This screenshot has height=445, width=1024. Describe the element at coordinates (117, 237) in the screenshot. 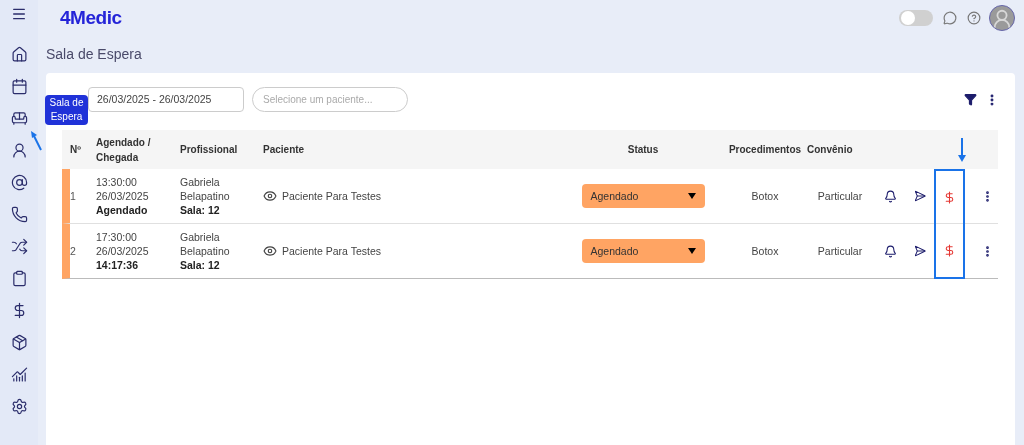

I see `table-cell-text: 17:30:00` at that location.